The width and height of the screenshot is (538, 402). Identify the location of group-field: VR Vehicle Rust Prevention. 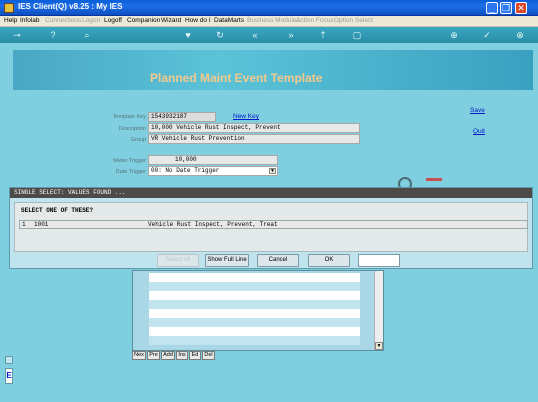
(254, 139).